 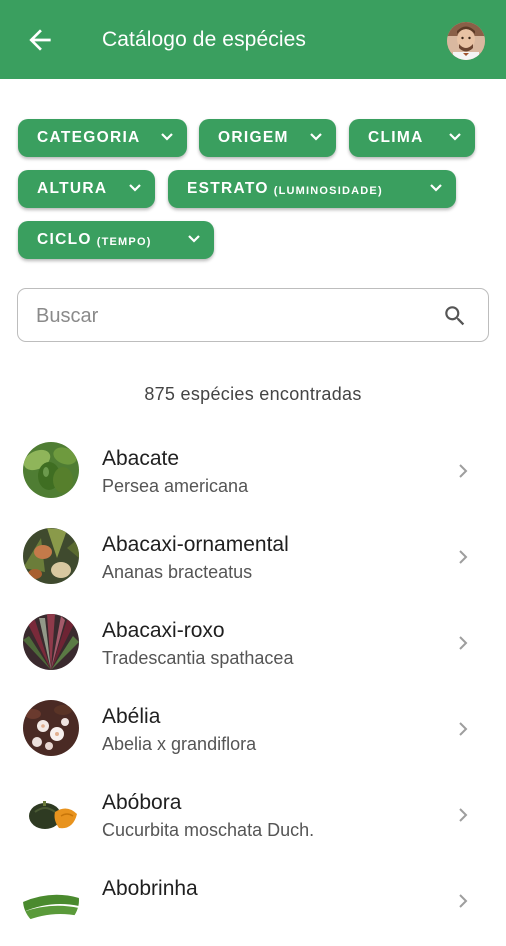 What do you see at coordinates (72, 188) in the screenshot?
I see `filter-label: ALTURA` at bounding box center [72, 188].